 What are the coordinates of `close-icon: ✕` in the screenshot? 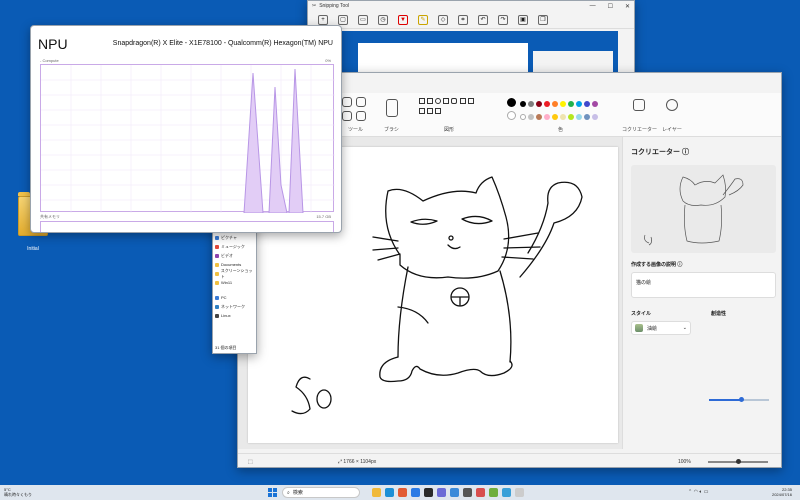 It's located at (627, 6).